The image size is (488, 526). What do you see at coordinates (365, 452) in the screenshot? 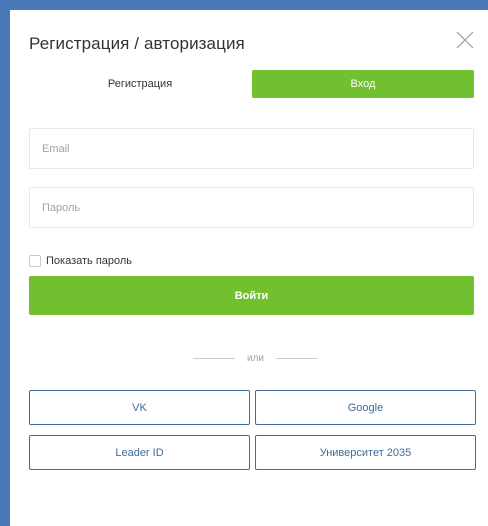
I see `university-2035-login-button: Университет 2035` at bounding box center [365, 452].